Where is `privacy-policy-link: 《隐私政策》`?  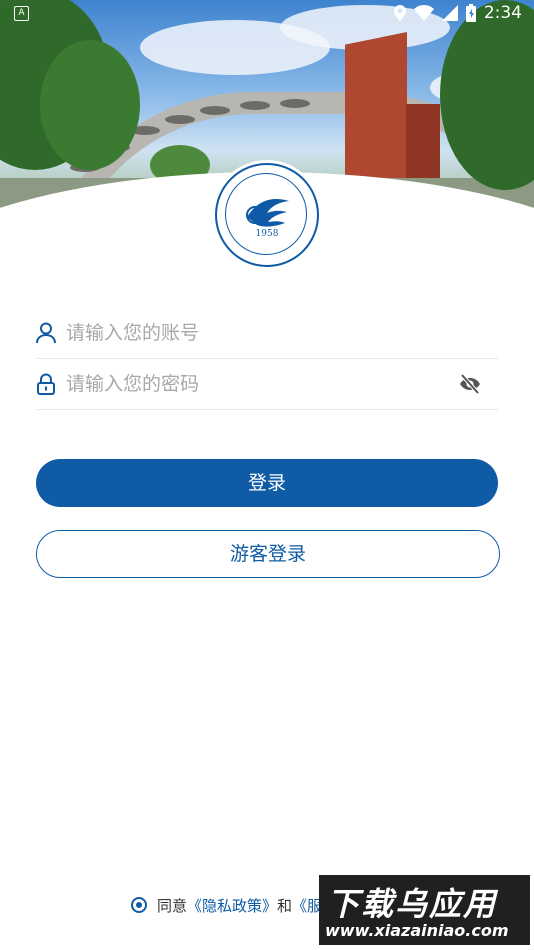 privacy-policy-link: 《隐私政策》 is located at coordinates (232, 905).